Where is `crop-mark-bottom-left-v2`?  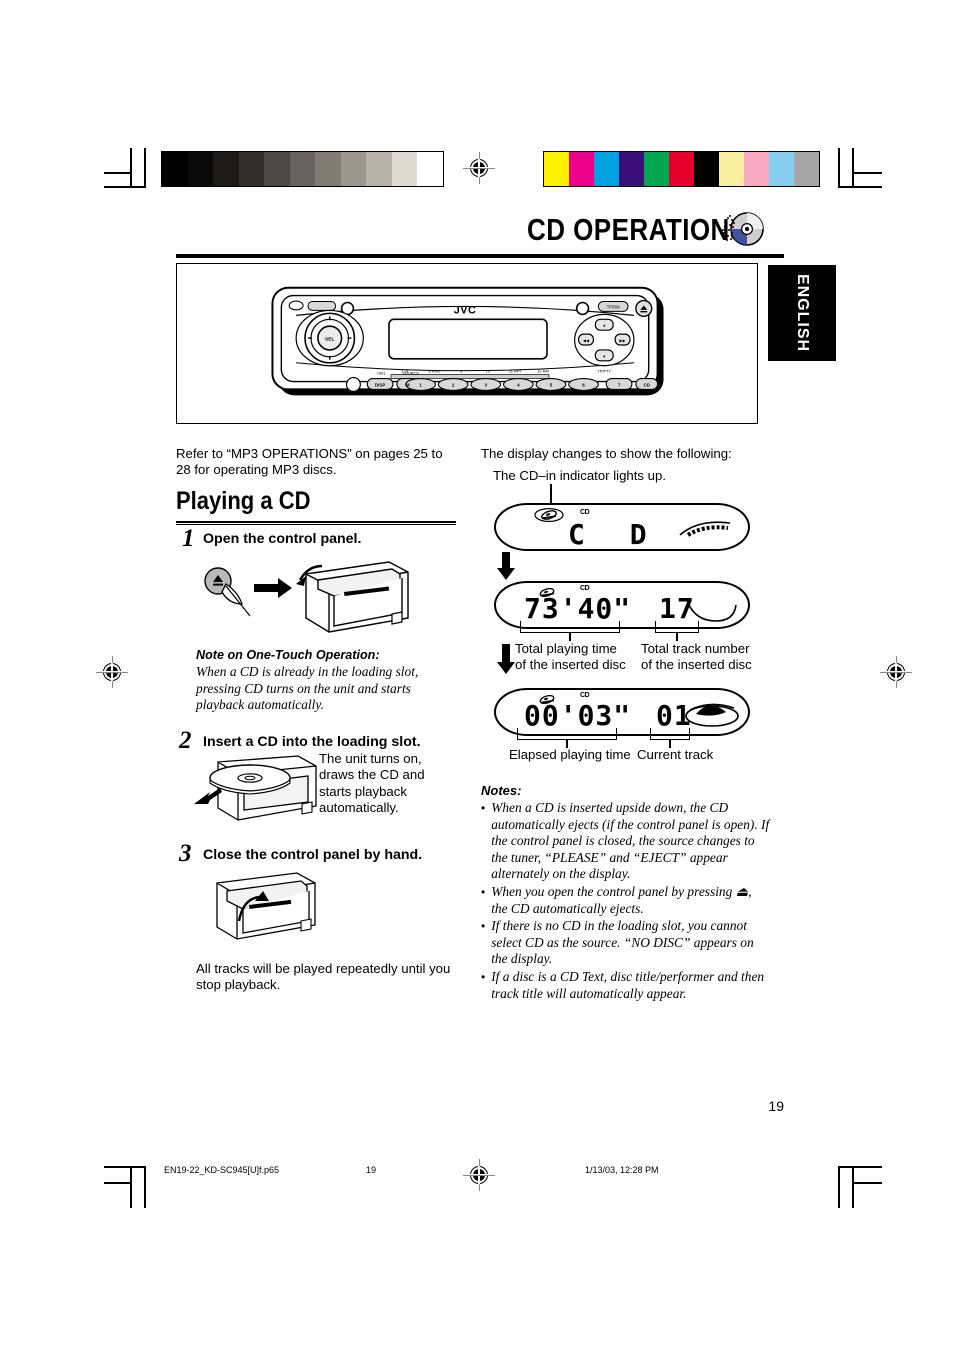
crop-mark-bottom-left-v2 is located at coordinates (145, 1187).